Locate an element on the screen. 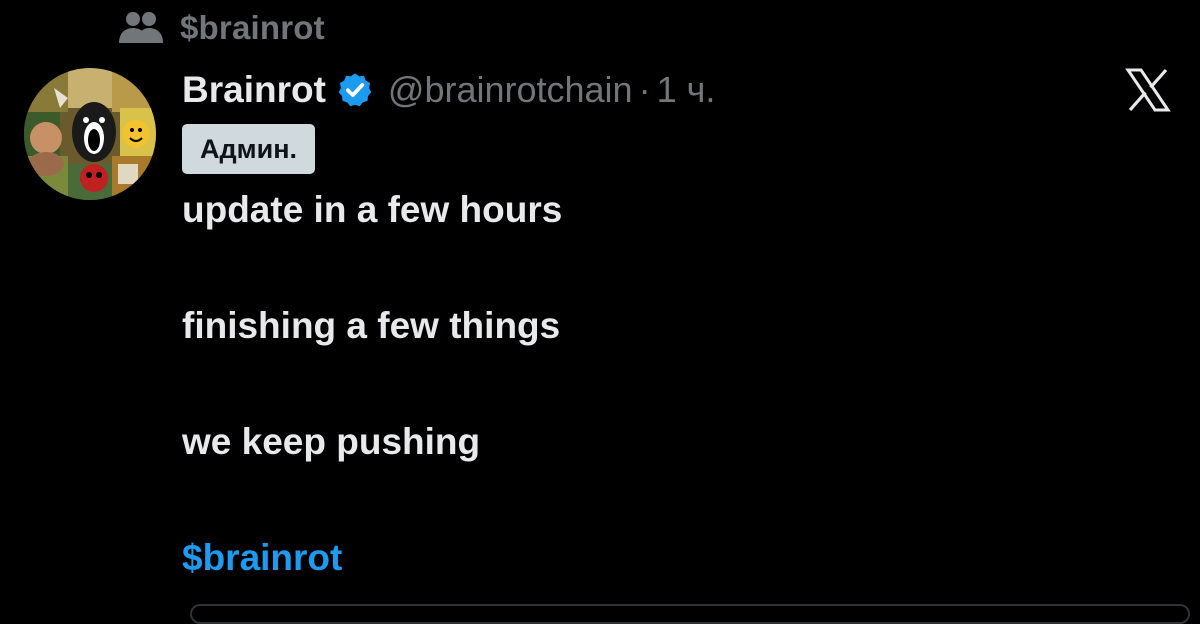 The image size is (1200, 624). tweet-line: we keep pushing is located at coordinates (331, 441).